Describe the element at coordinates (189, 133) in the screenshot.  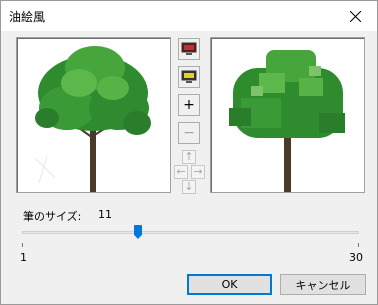
I see `zoom-out-button: −` at that location.